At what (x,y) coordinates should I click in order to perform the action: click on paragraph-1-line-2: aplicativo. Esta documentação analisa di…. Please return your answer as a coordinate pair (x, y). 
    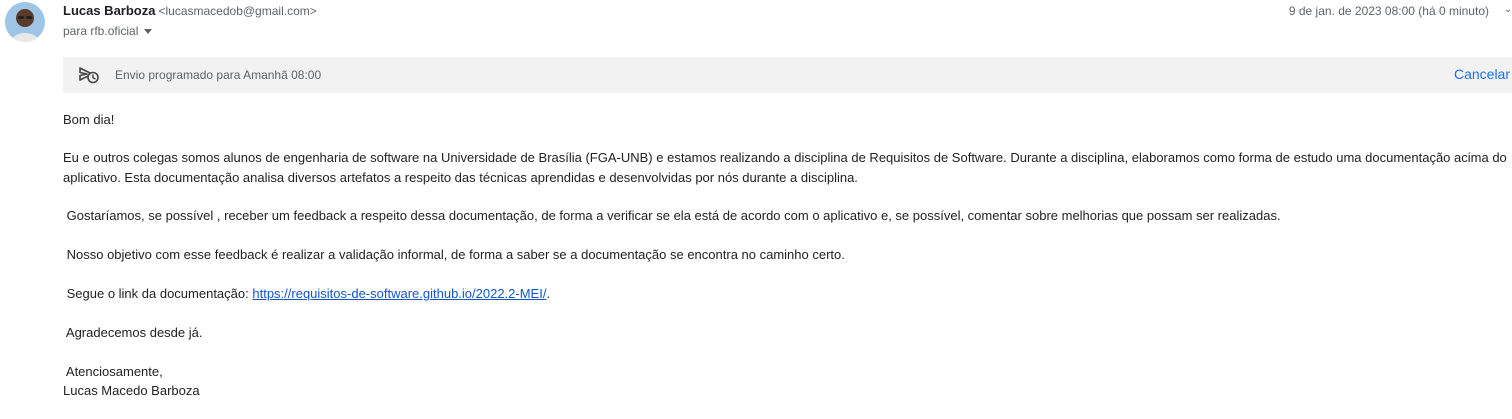
    Looking at the image, I should click on (460, 177).